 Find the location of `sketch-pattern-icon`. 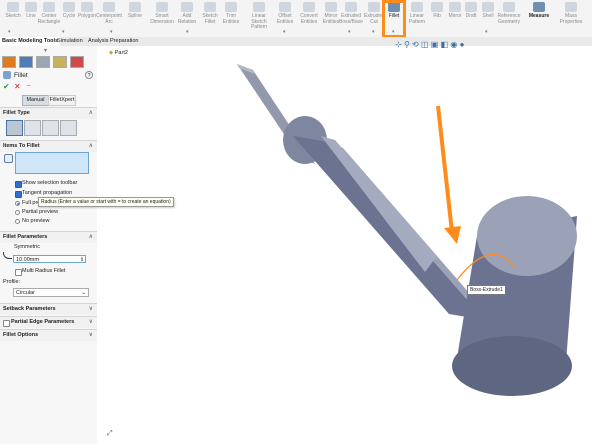

sketch-pattern-icon is located at coordinates (259, 7).